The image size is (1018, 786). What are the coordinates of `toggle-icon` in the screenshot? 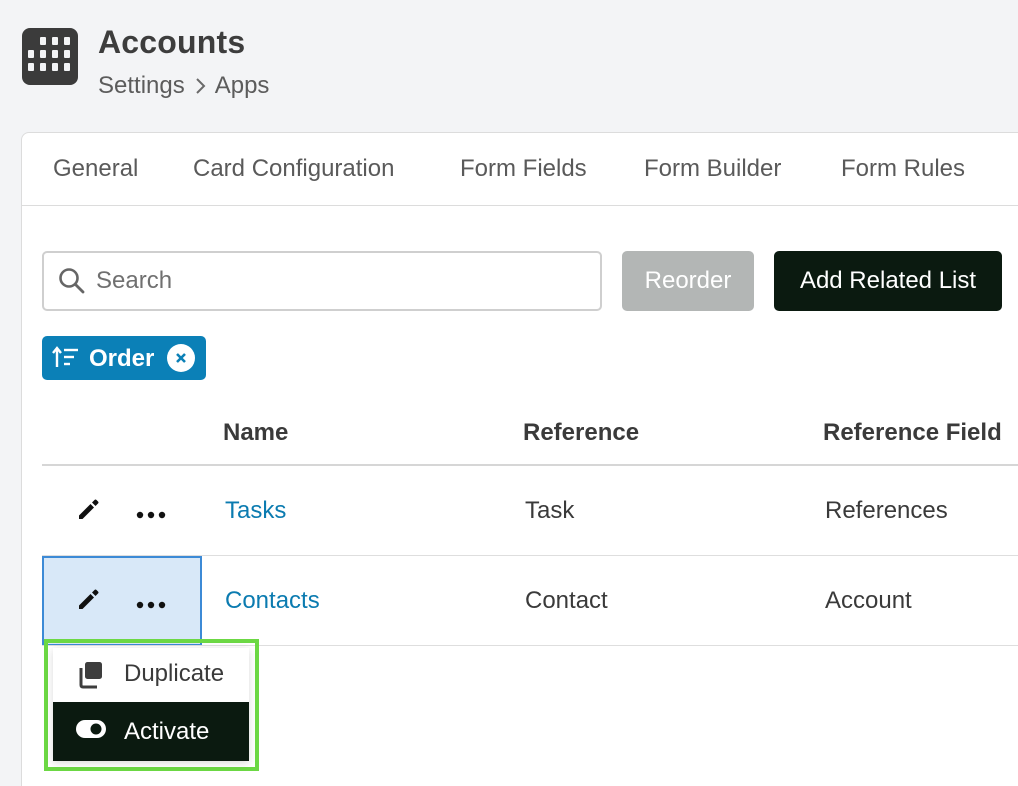 It's located at (91, 731).